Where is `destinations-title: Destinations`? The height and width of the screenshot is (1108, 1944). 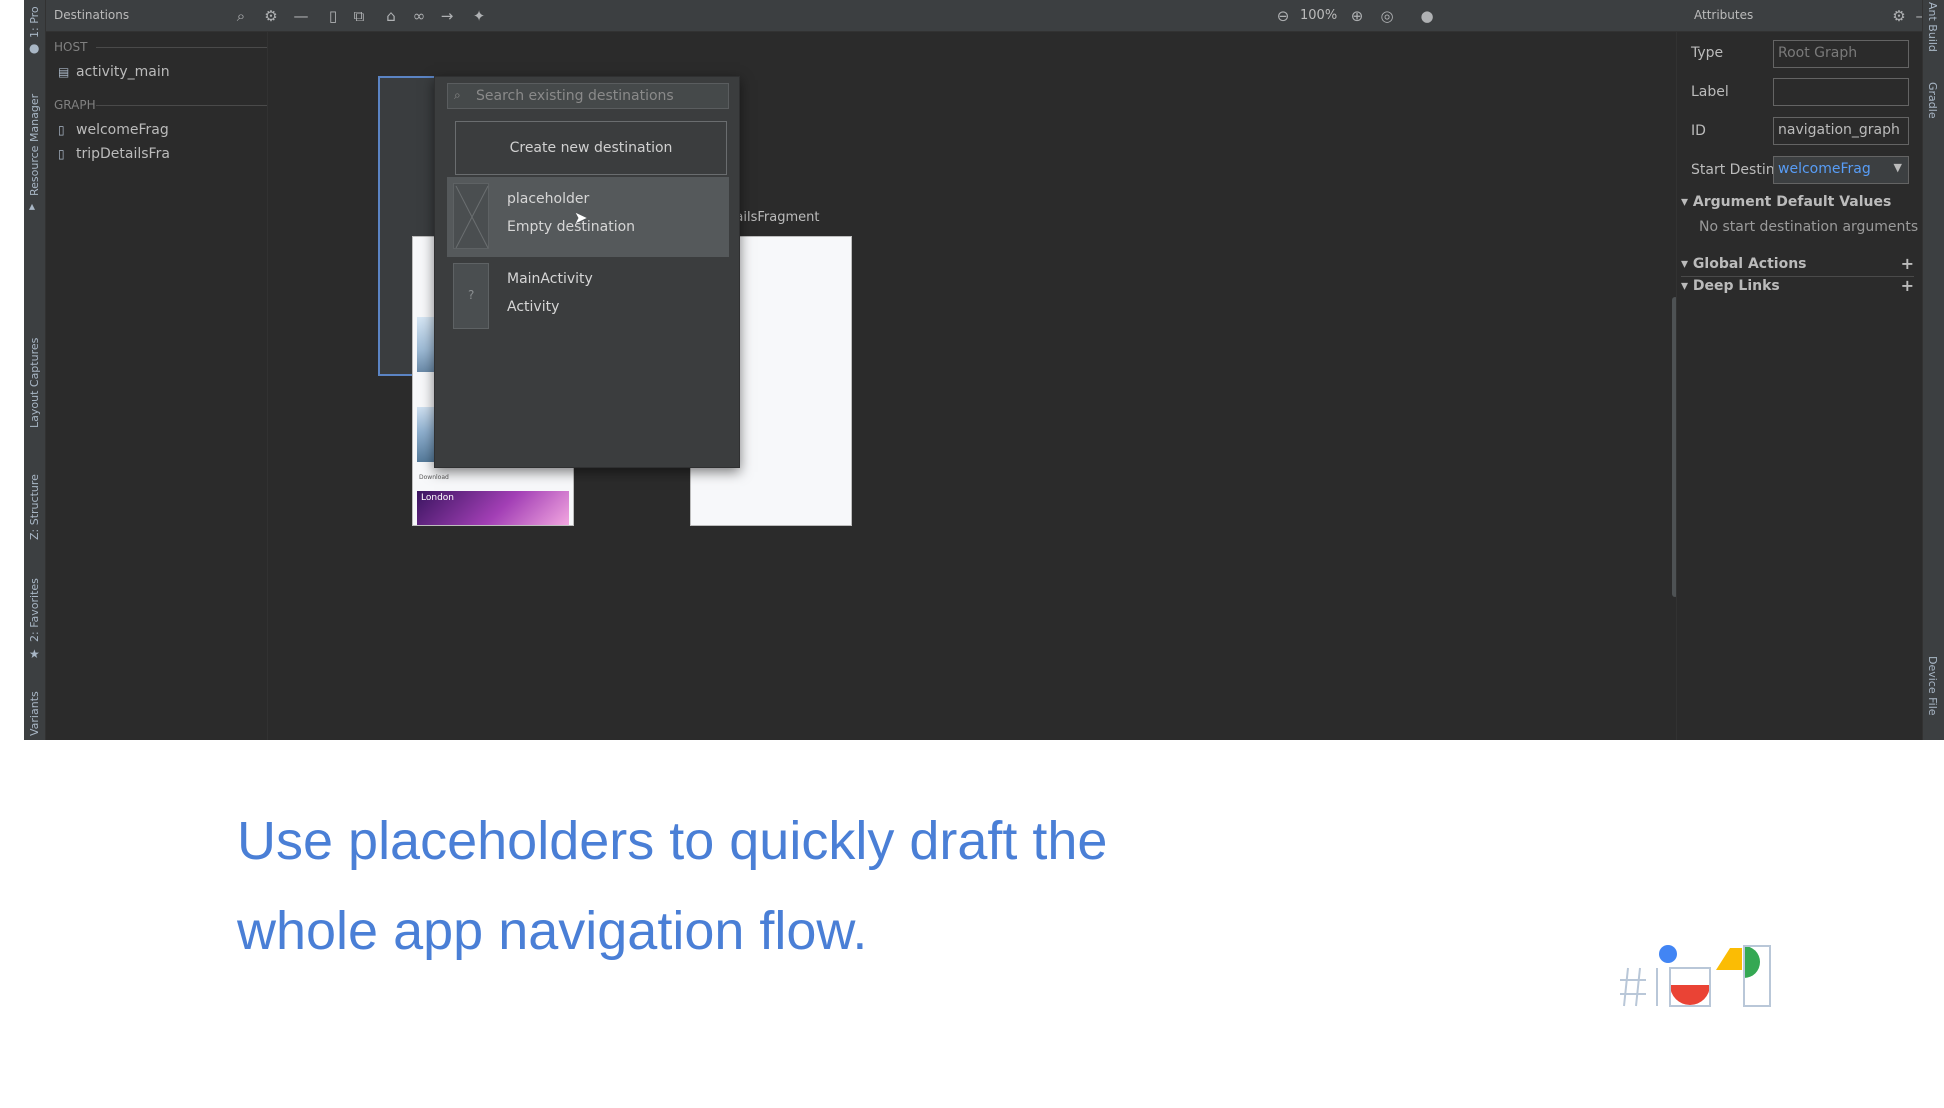
destinations-title: Destinations is located at coordinates (92, 15).